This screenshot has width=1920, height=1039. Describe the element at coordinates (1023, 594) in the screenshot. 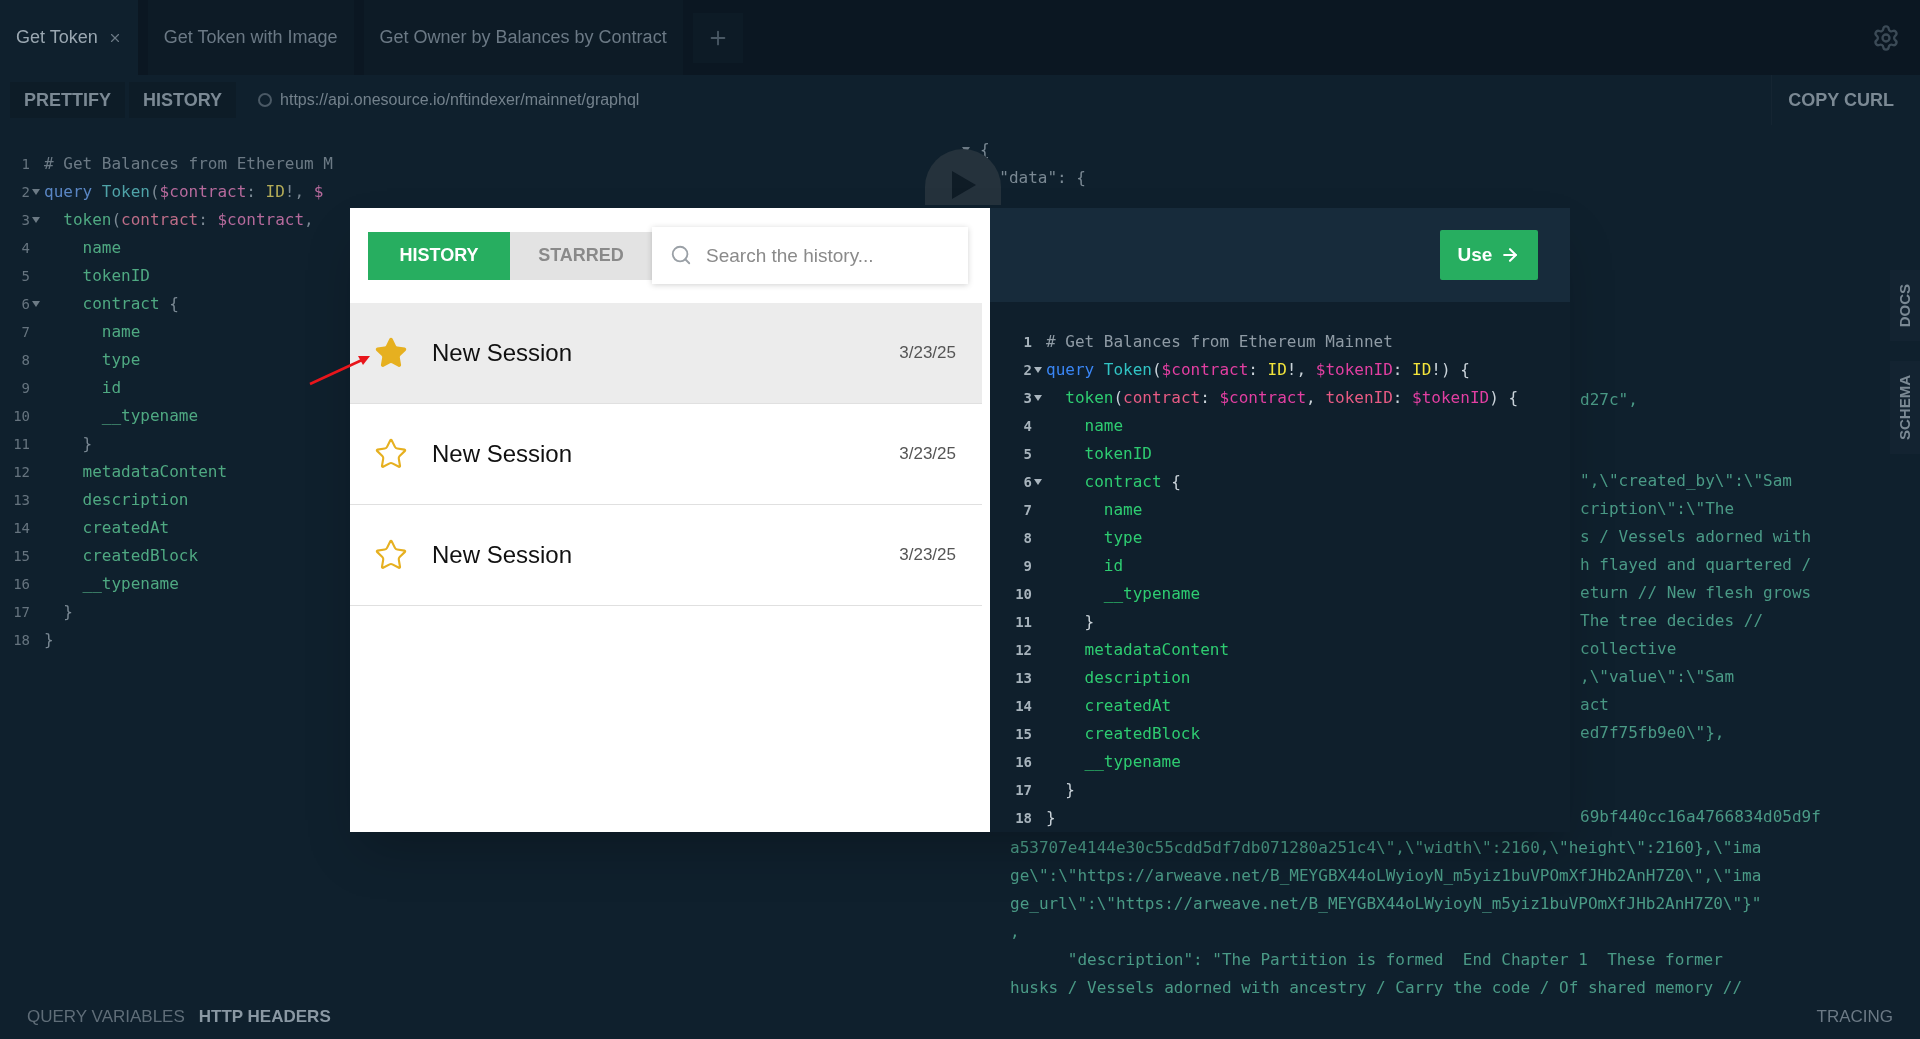

I see `line-number: 10` at that location.